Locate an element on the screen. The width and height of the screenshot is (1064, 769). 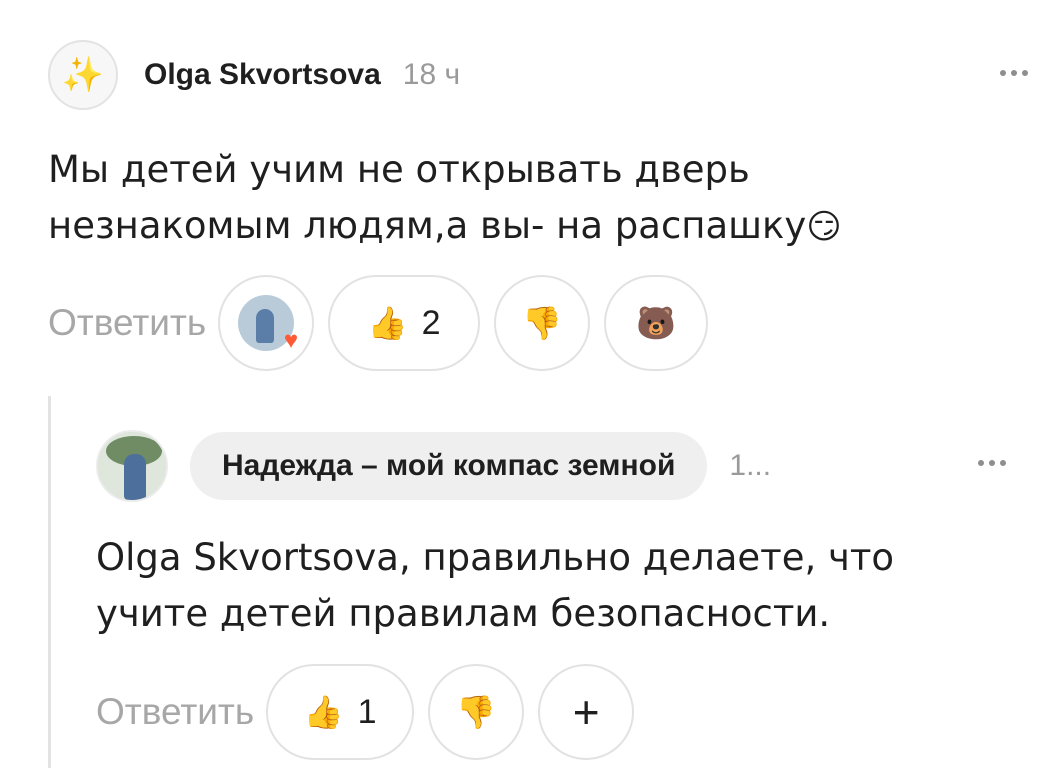
smirk-emoji: 😏 is located at coordinates (824, 227).